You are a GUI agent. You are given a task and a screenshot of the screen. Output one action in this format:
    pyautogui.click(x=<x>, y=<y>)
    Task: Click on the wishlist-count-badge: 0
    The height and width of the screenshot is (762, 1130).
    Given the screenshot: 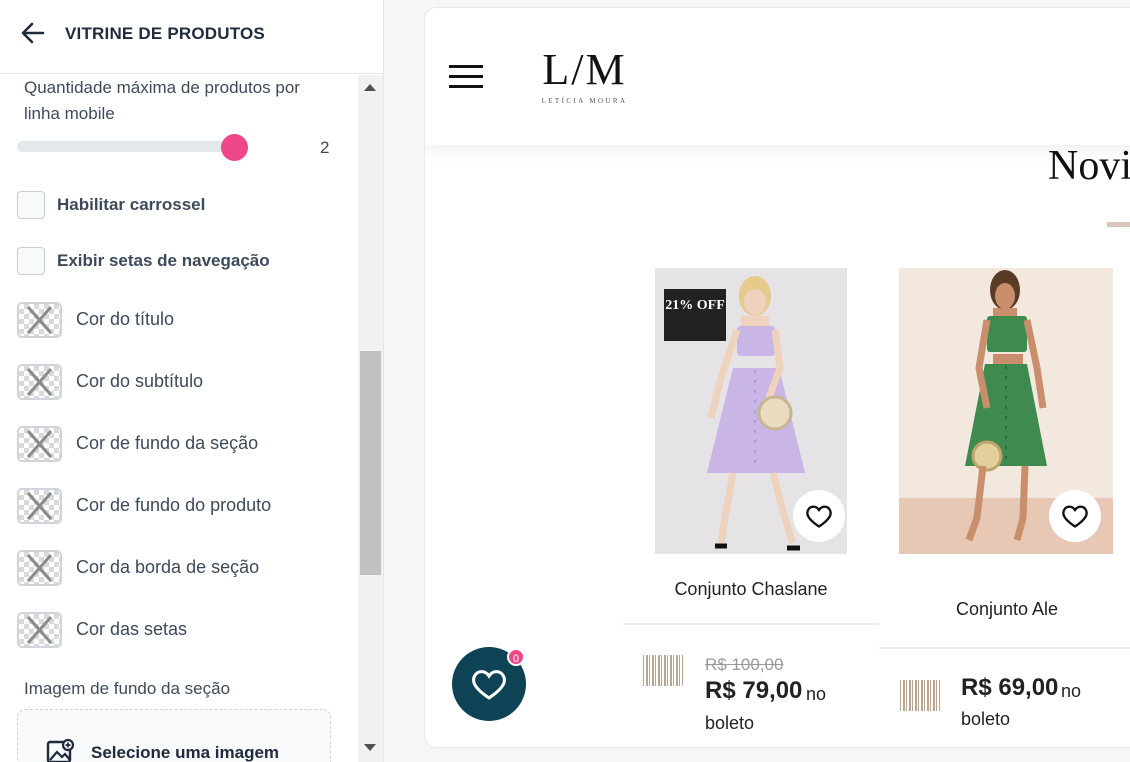 What is the action you would take?
    pyautogui.click(x=516, y=657)
    